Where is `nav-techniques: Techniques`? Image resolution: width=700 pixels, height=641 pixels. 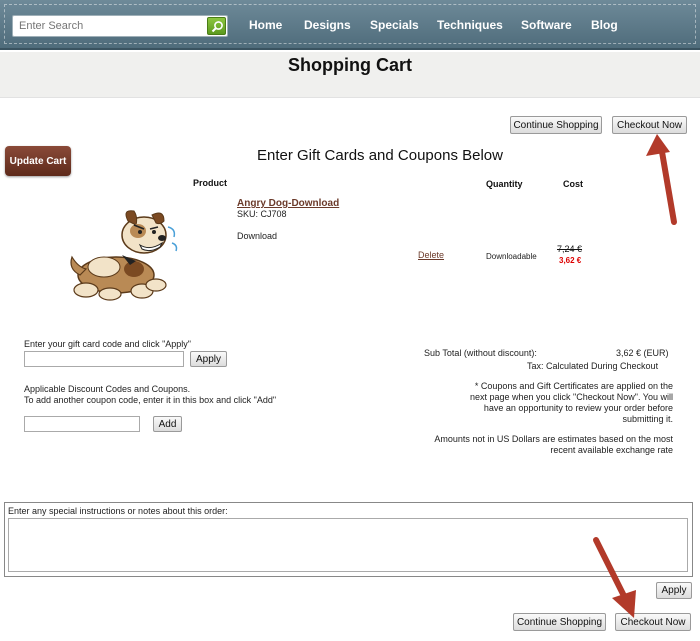 nav-techniques: Techniques is located at coordinates (470, 25).